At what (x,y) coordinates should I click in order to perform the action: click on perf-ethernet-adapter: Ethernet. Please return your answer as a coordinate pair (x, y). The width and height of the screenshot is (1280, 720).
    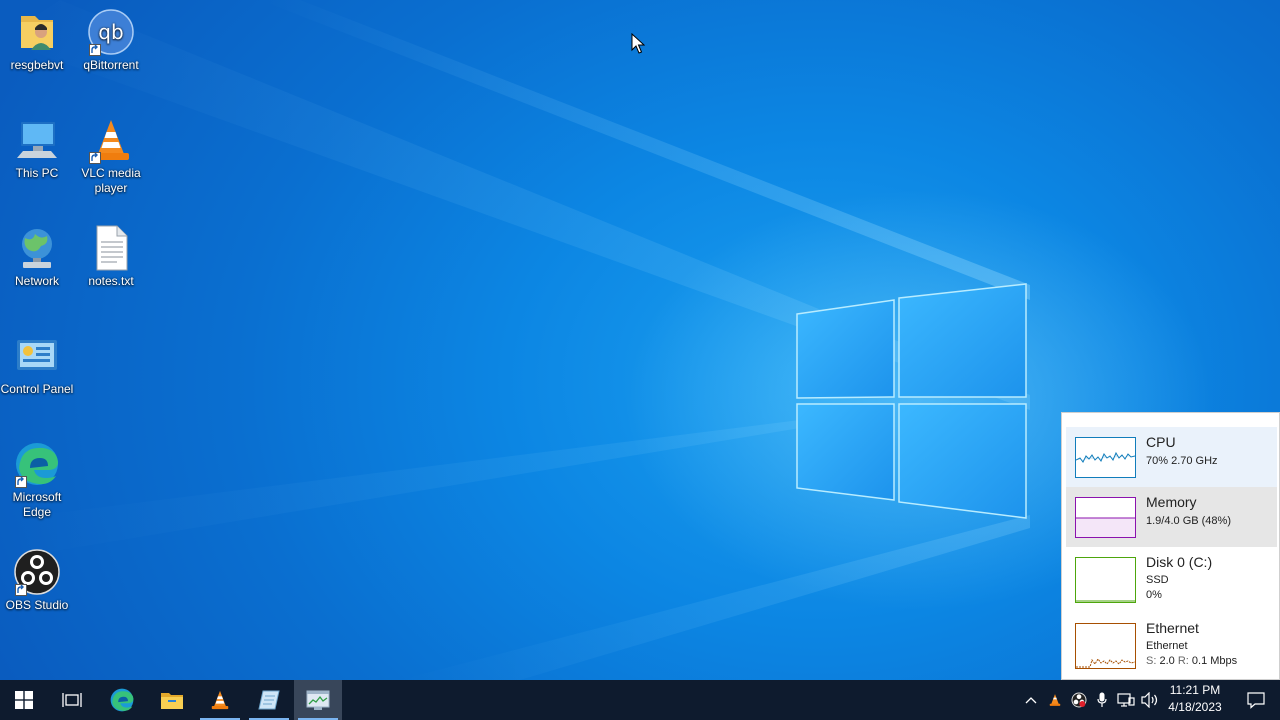
    Looking at the image, I should click on (1167, 646).